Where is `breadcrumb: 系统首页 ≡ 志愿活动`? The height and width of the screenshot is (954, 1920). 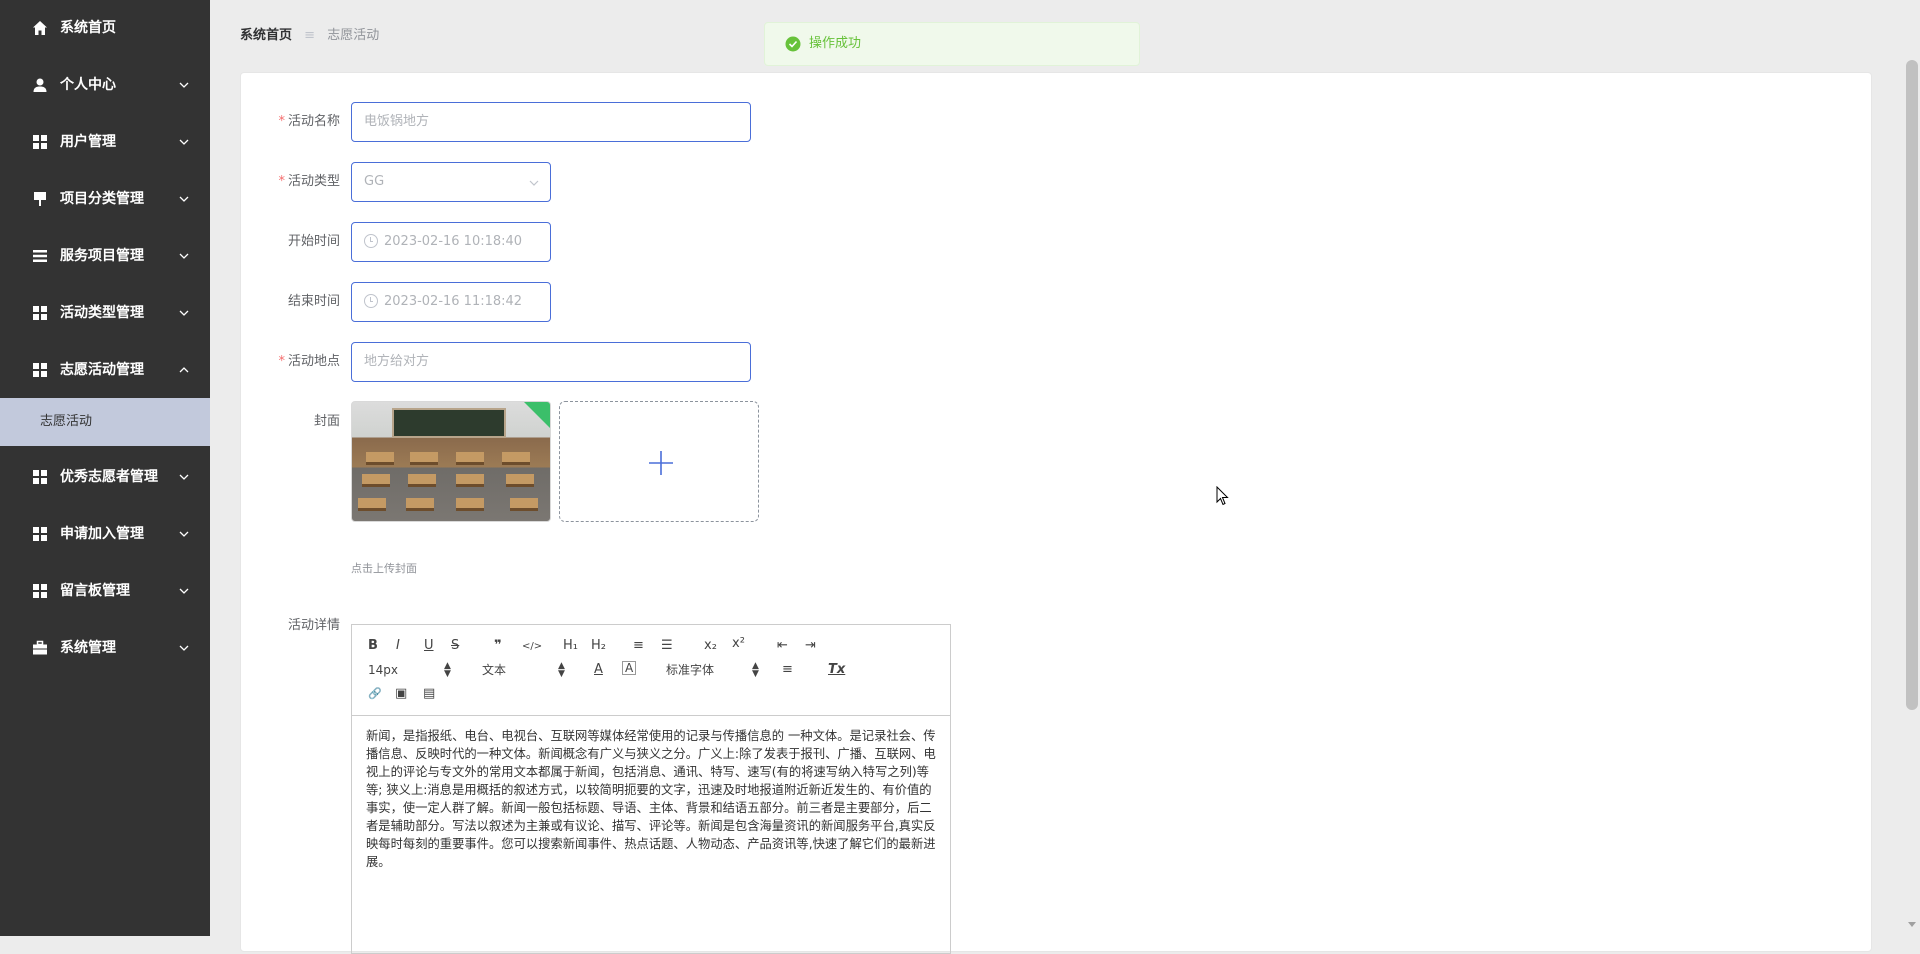
breadcrumb: 系统首页 ≡ 志愿活动 is located at coordinates (309, 33).